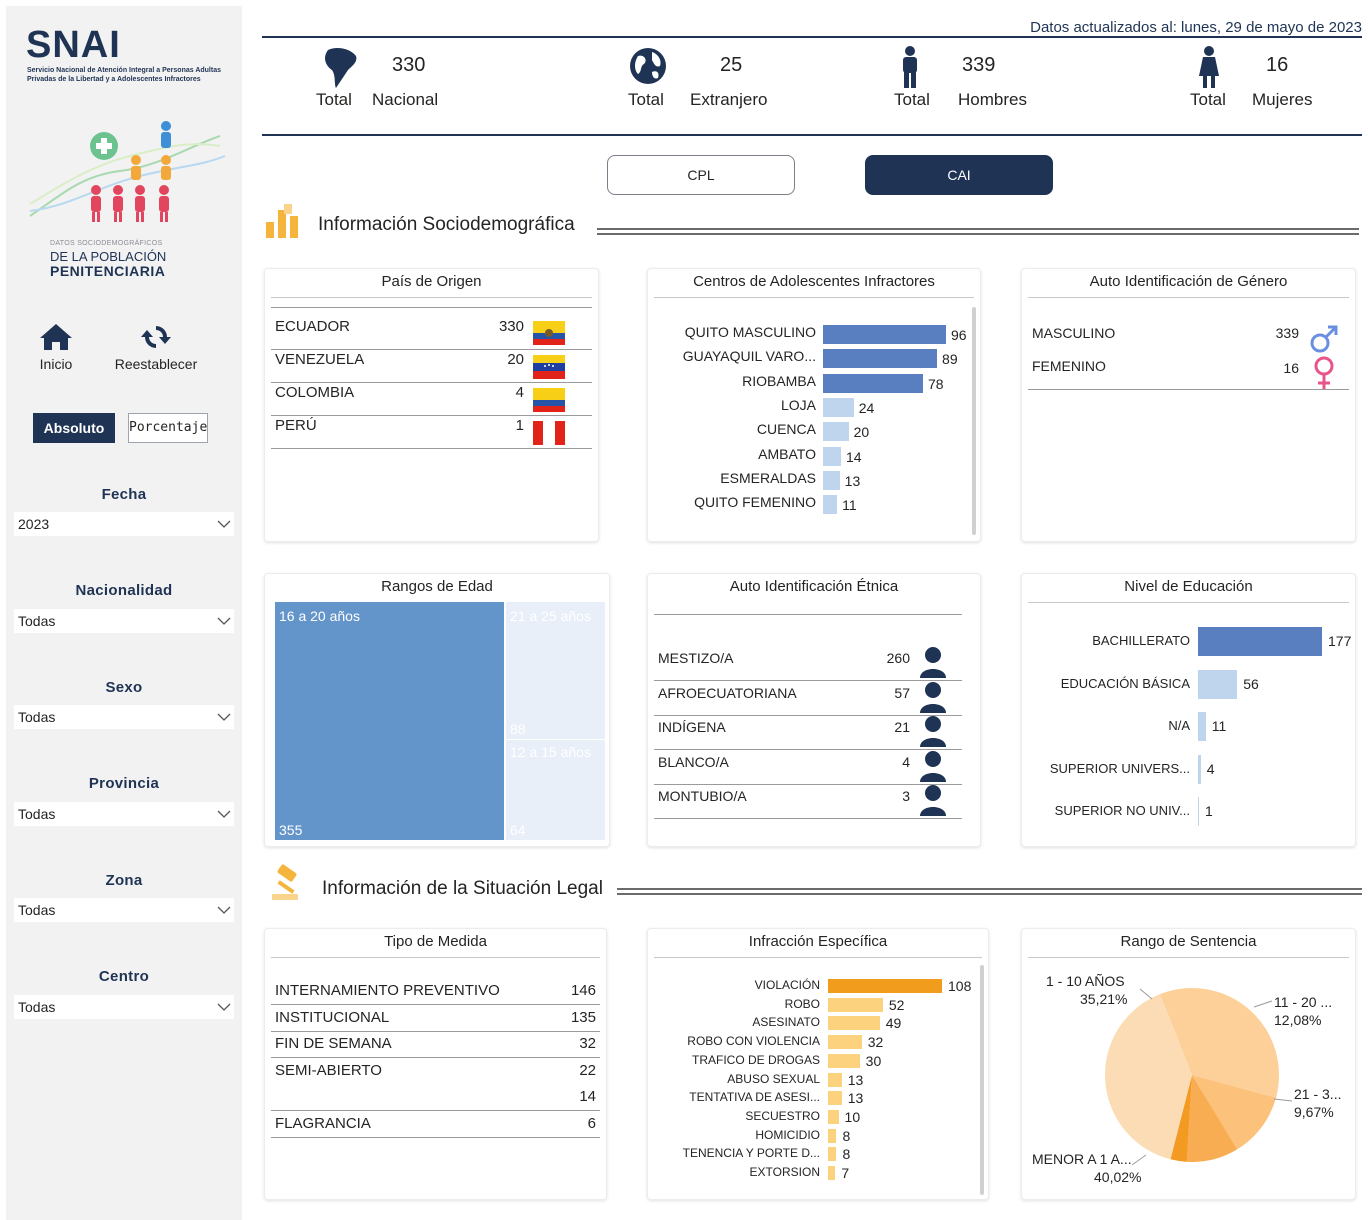 Image resolution: width=1368 pixels, height=1220 pixels. What do you see at coordinates (549, 367) in the screenshot?
I see `venezuela-flag-icon` at bounding box center [549, 367].